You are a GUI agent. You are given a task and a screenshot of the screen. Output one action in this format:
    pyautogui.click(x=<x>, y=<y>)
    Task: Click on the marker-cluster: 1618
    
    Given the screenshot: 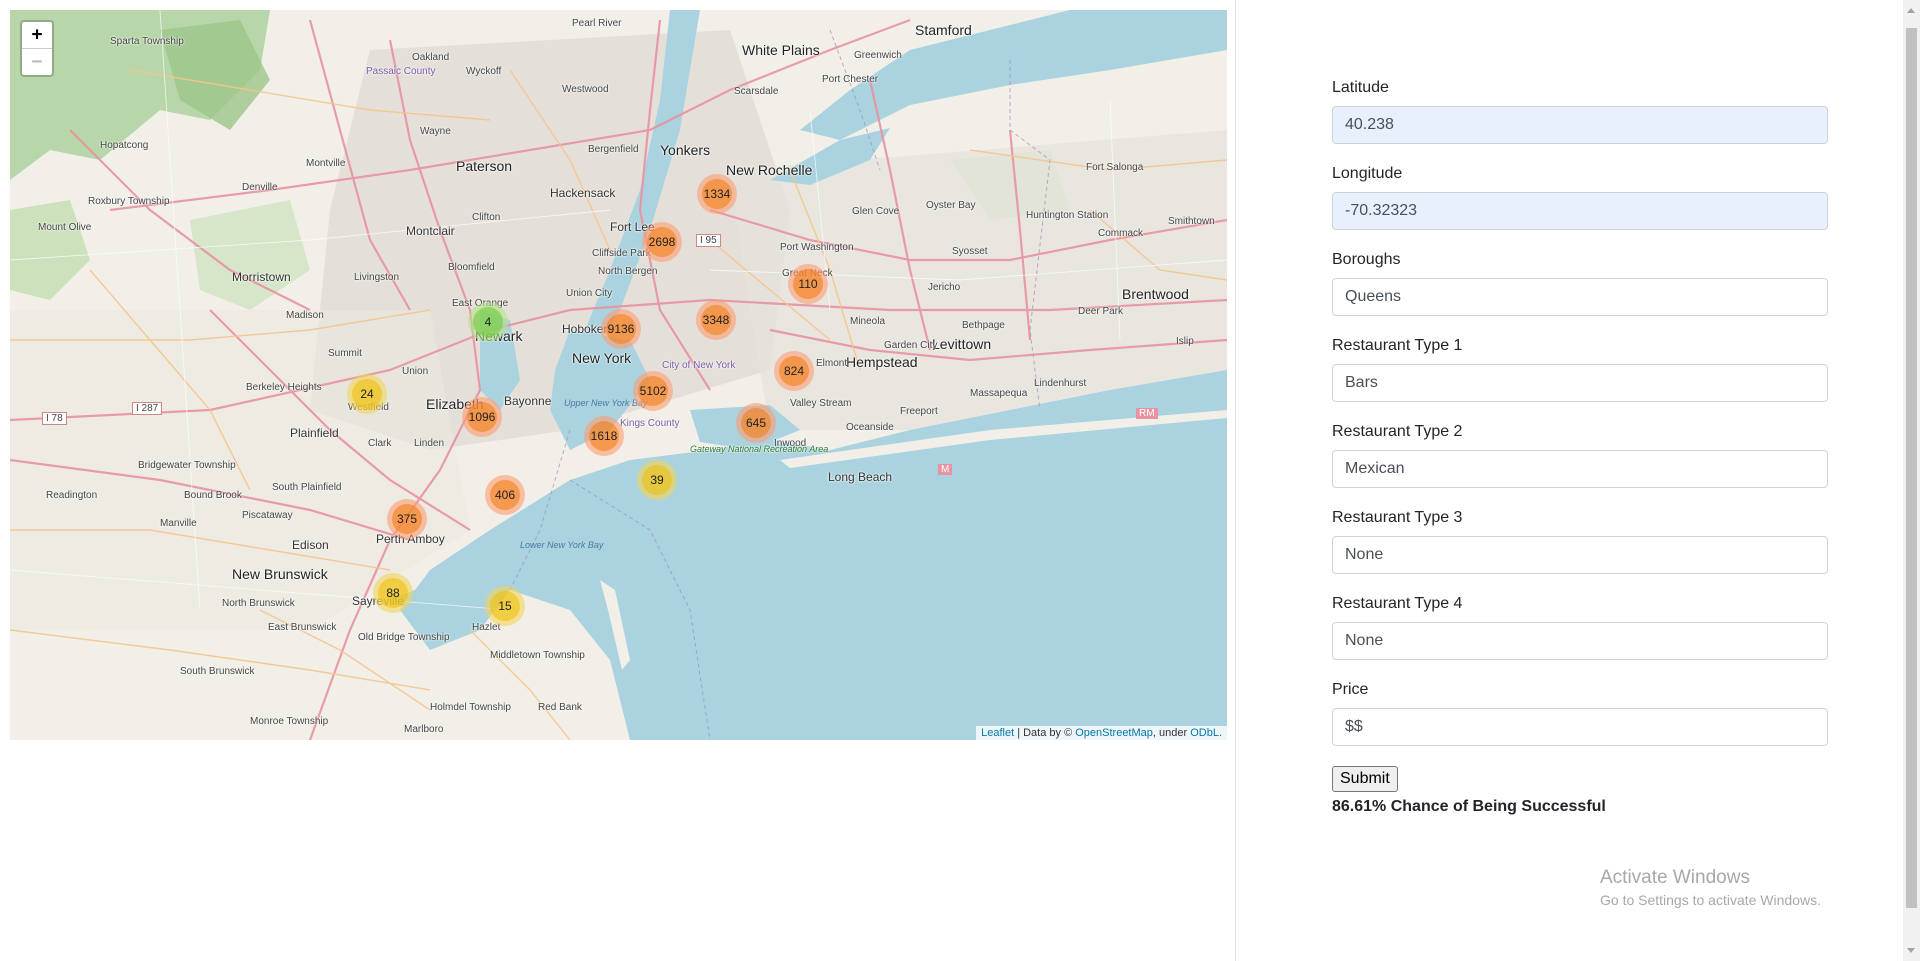 What is the action you would take?
    pyautogui.click(x=604, y=436)
    